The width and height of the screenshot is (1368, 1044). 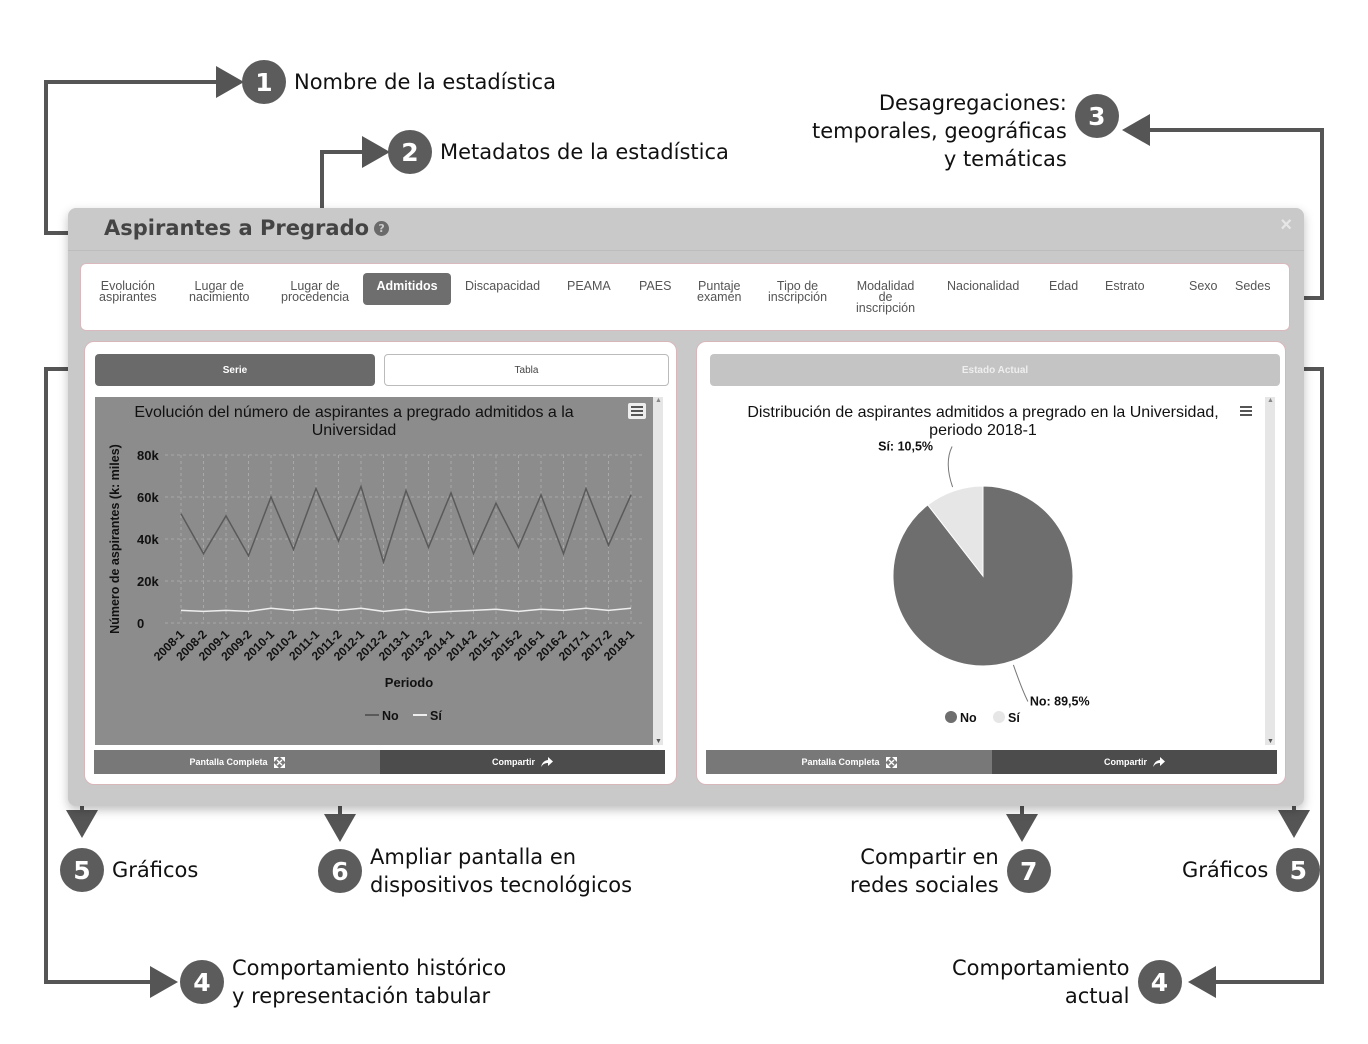 What do you see at coordinates (905, 446) in the screenshot?
I see `data-label: Sí: 10,5%` at bounding box center [905, 446].